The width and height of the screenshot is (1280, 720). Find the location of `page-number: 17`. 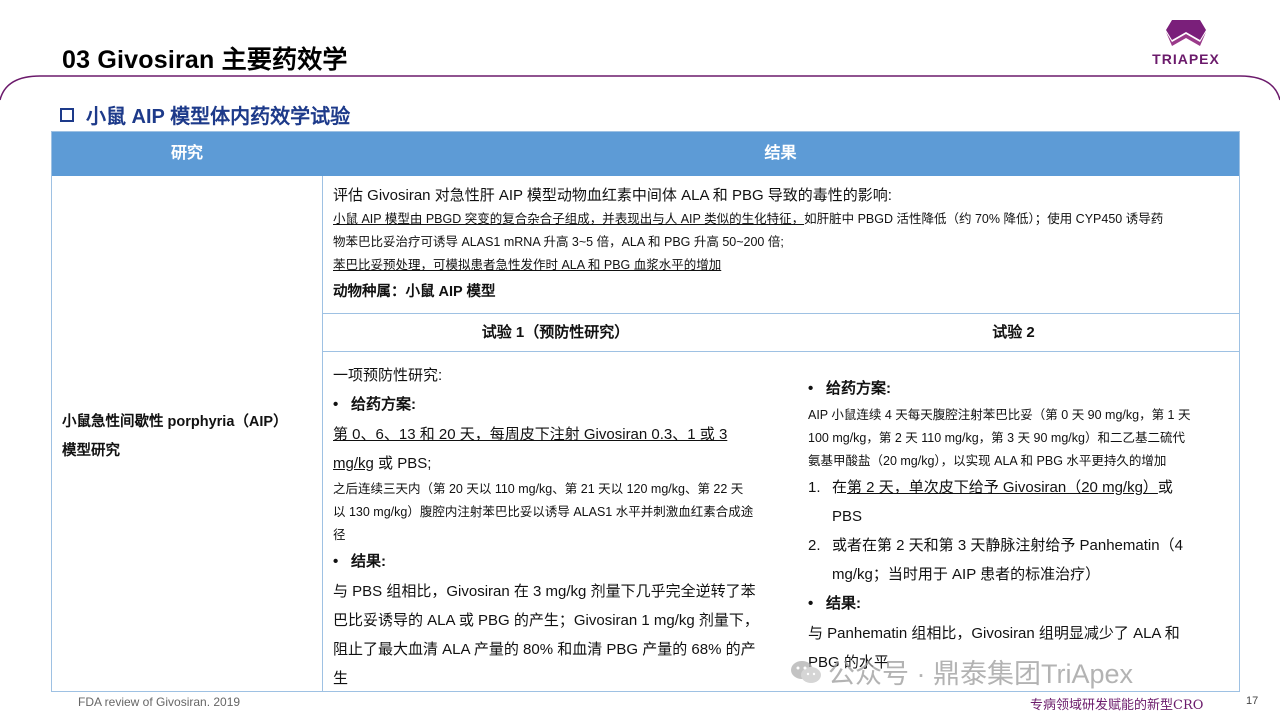

page-number: 17 is located at coordinates (1252, 701).